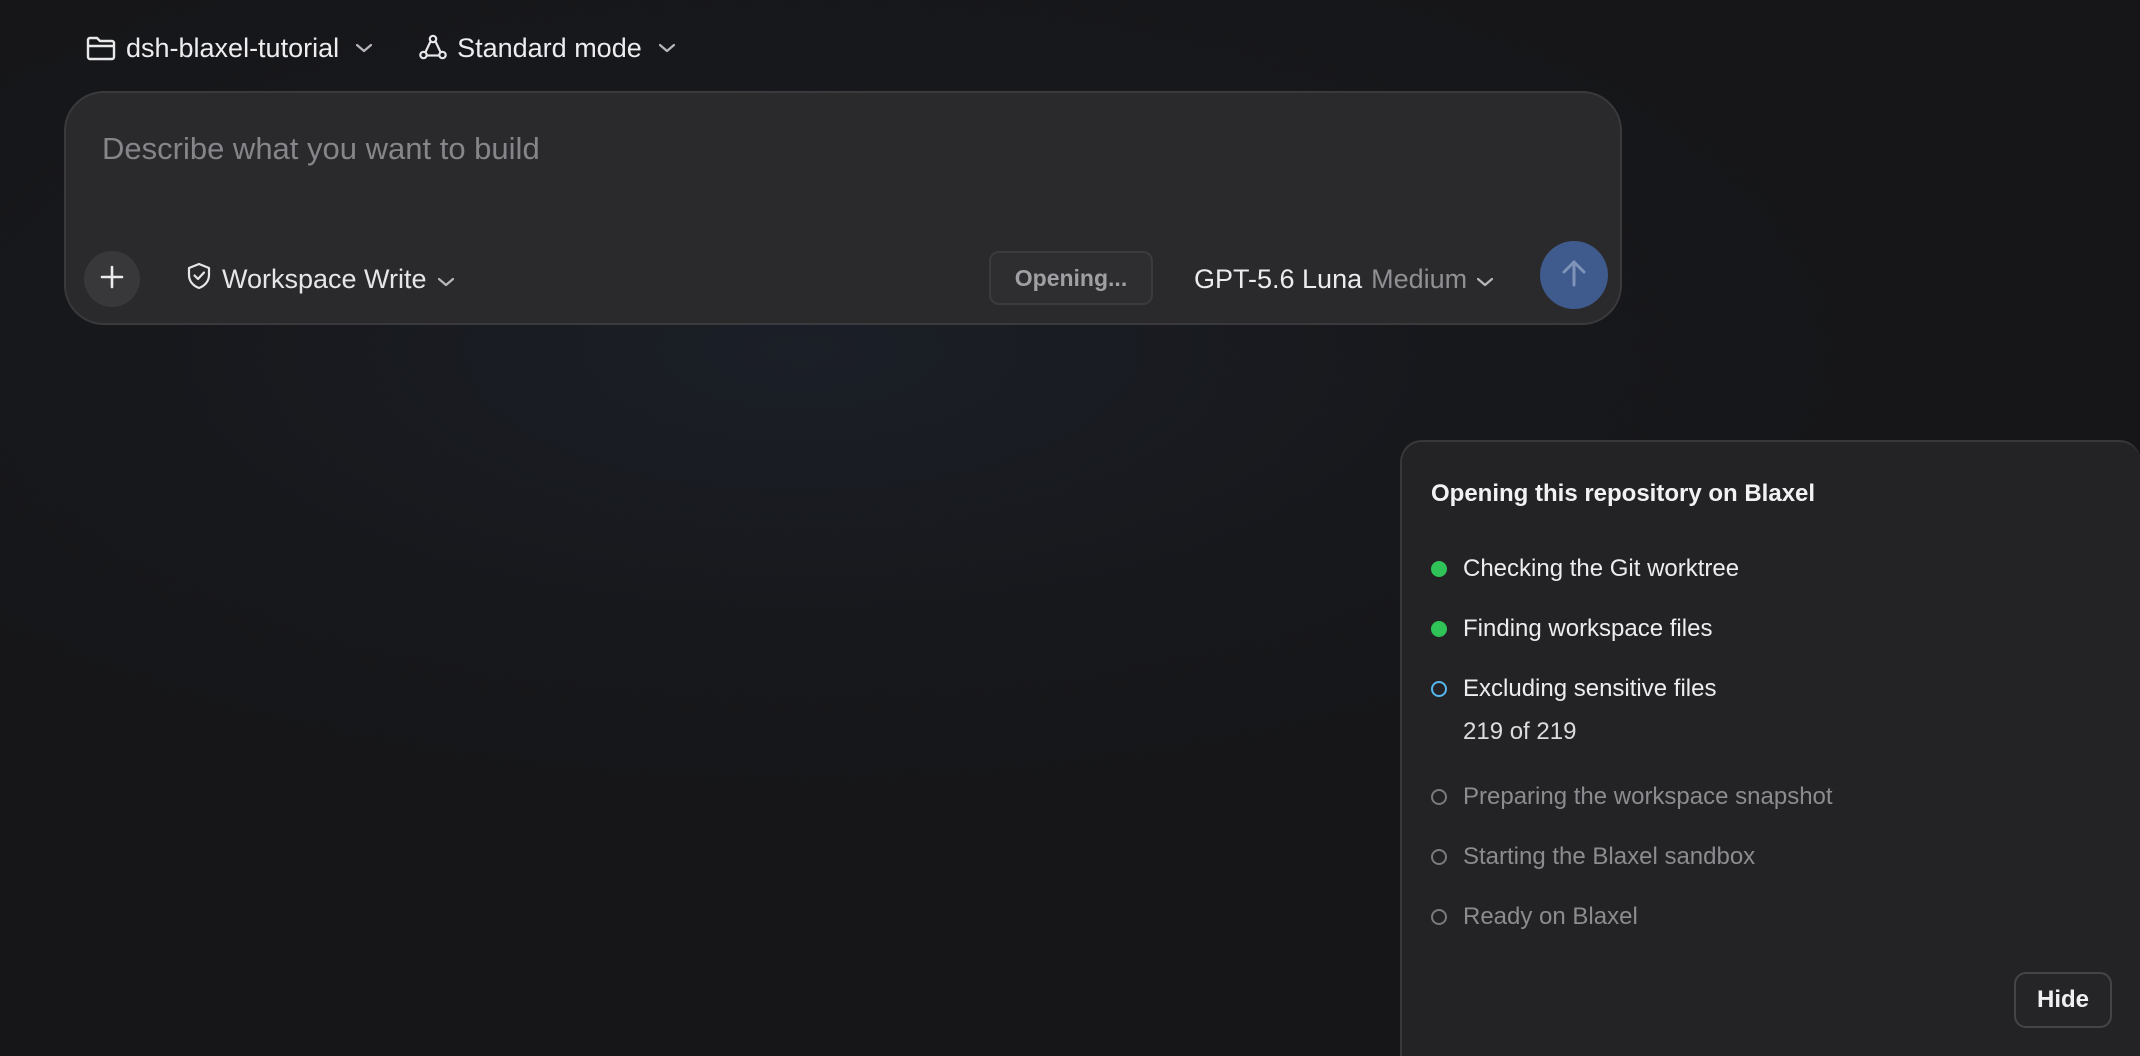  Describe the element at coordinates (1601, 568) in the screenshot. I see `step-label: Checking the Git worktree` at that location.